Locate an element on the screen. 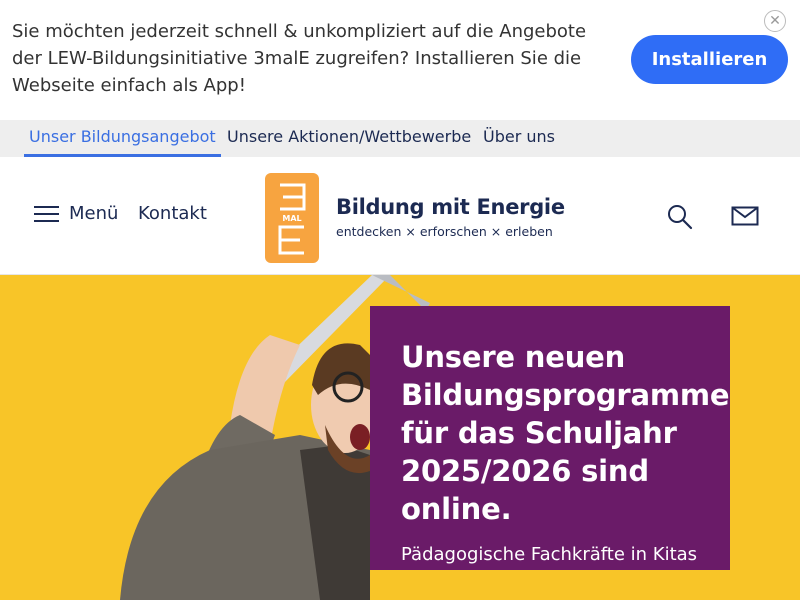 Image resolution: width=800 pixels, height=600 pixels. search-icon is located at coordinates (680, 217).